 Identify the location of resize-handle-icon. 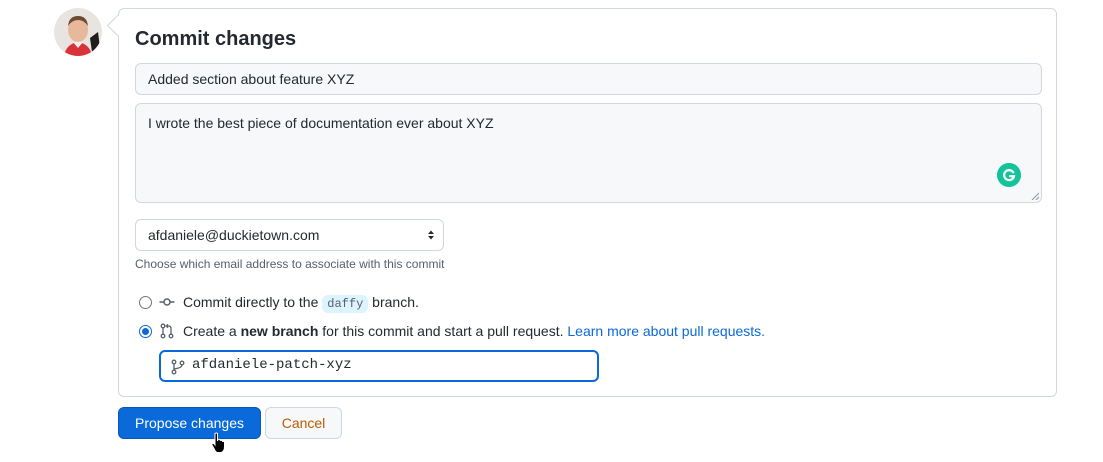
(1035, 196).